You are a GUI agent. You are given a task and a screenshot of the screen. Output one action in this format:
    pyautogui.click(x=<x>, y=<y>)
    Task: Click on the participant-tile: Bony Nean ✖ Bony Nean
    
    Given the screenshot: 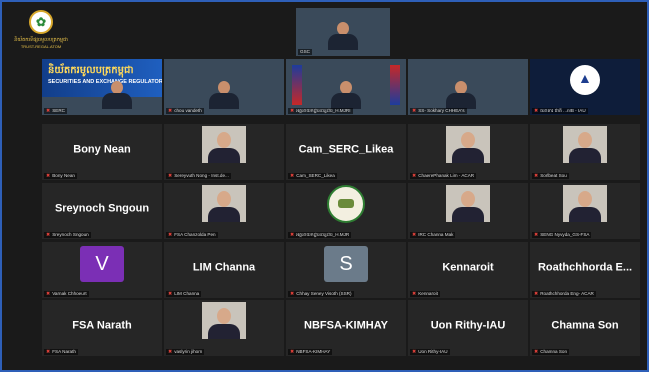 What is the action you would take?
    pyautogui.click(x=102, y=152)
    